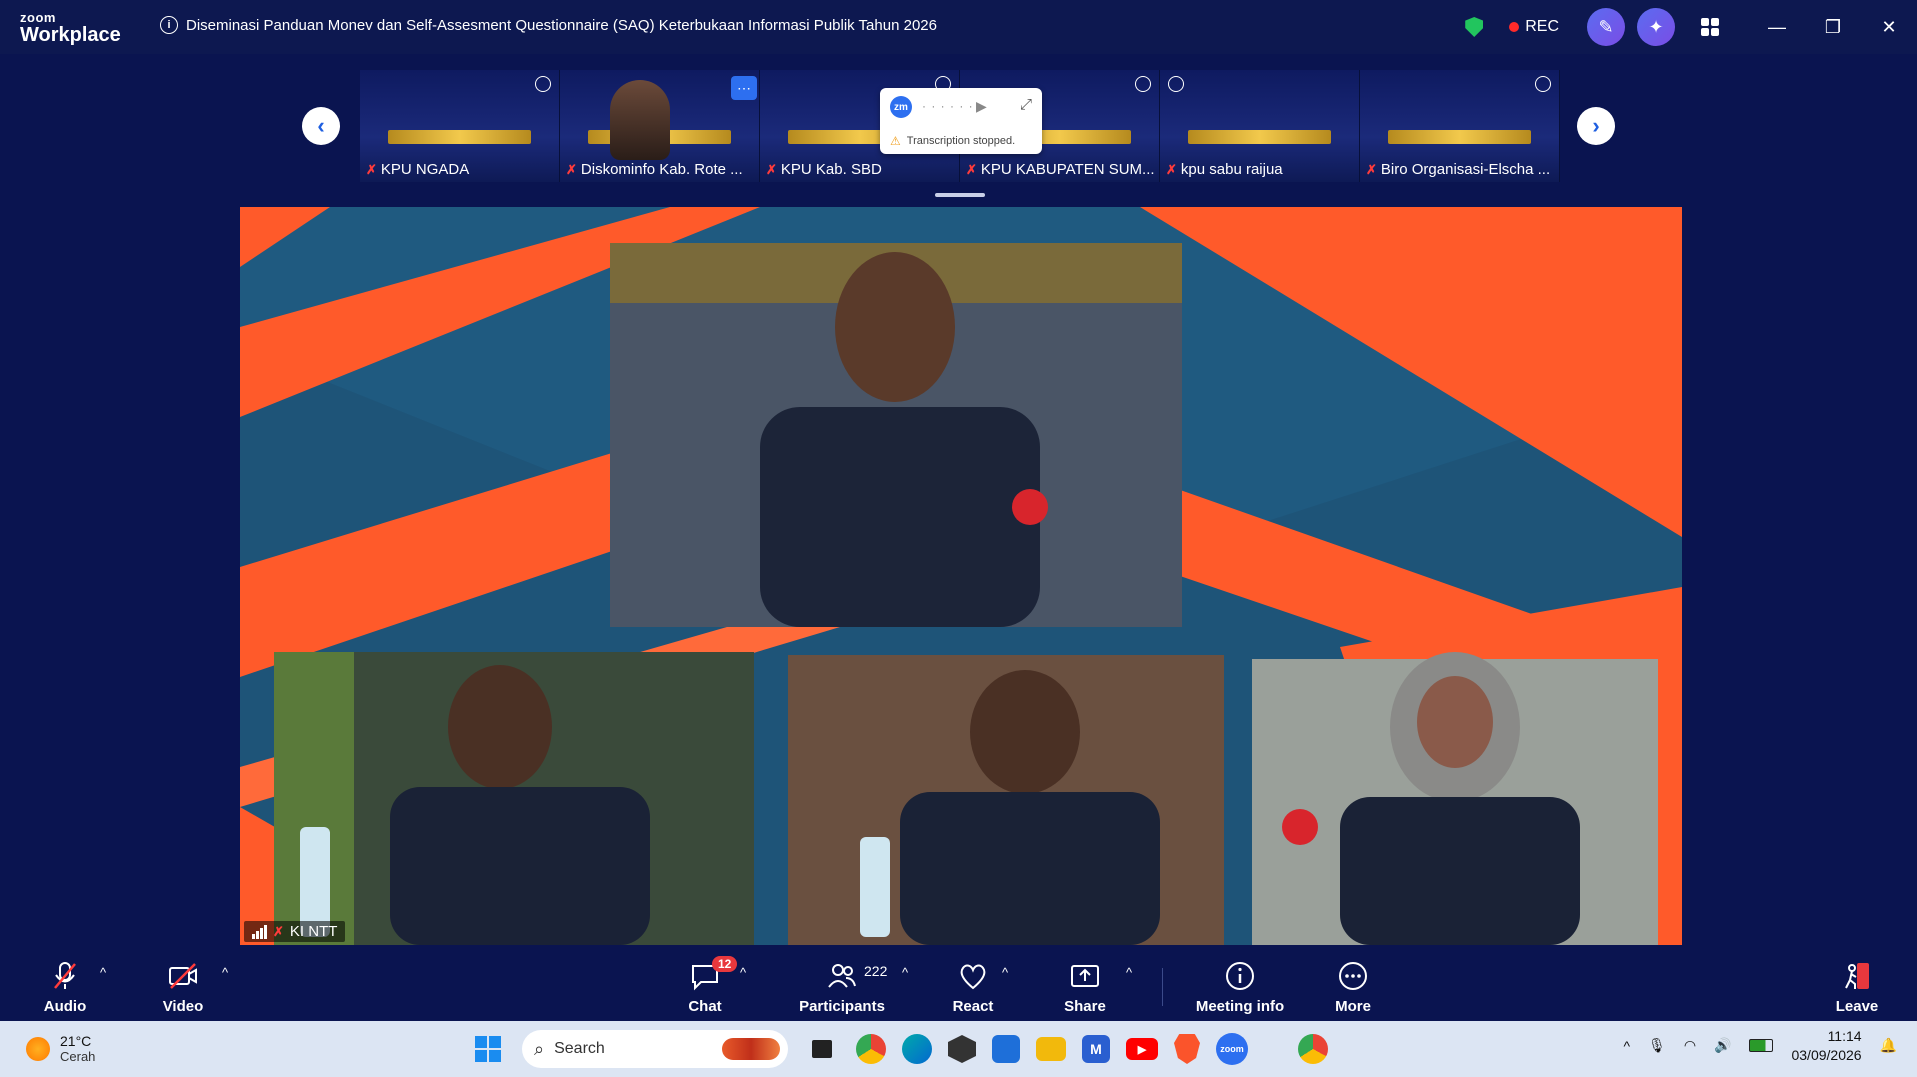  Describe the element at coordinates (1240, 976) in the screenshot. I see `info-circle-icon` at that location.